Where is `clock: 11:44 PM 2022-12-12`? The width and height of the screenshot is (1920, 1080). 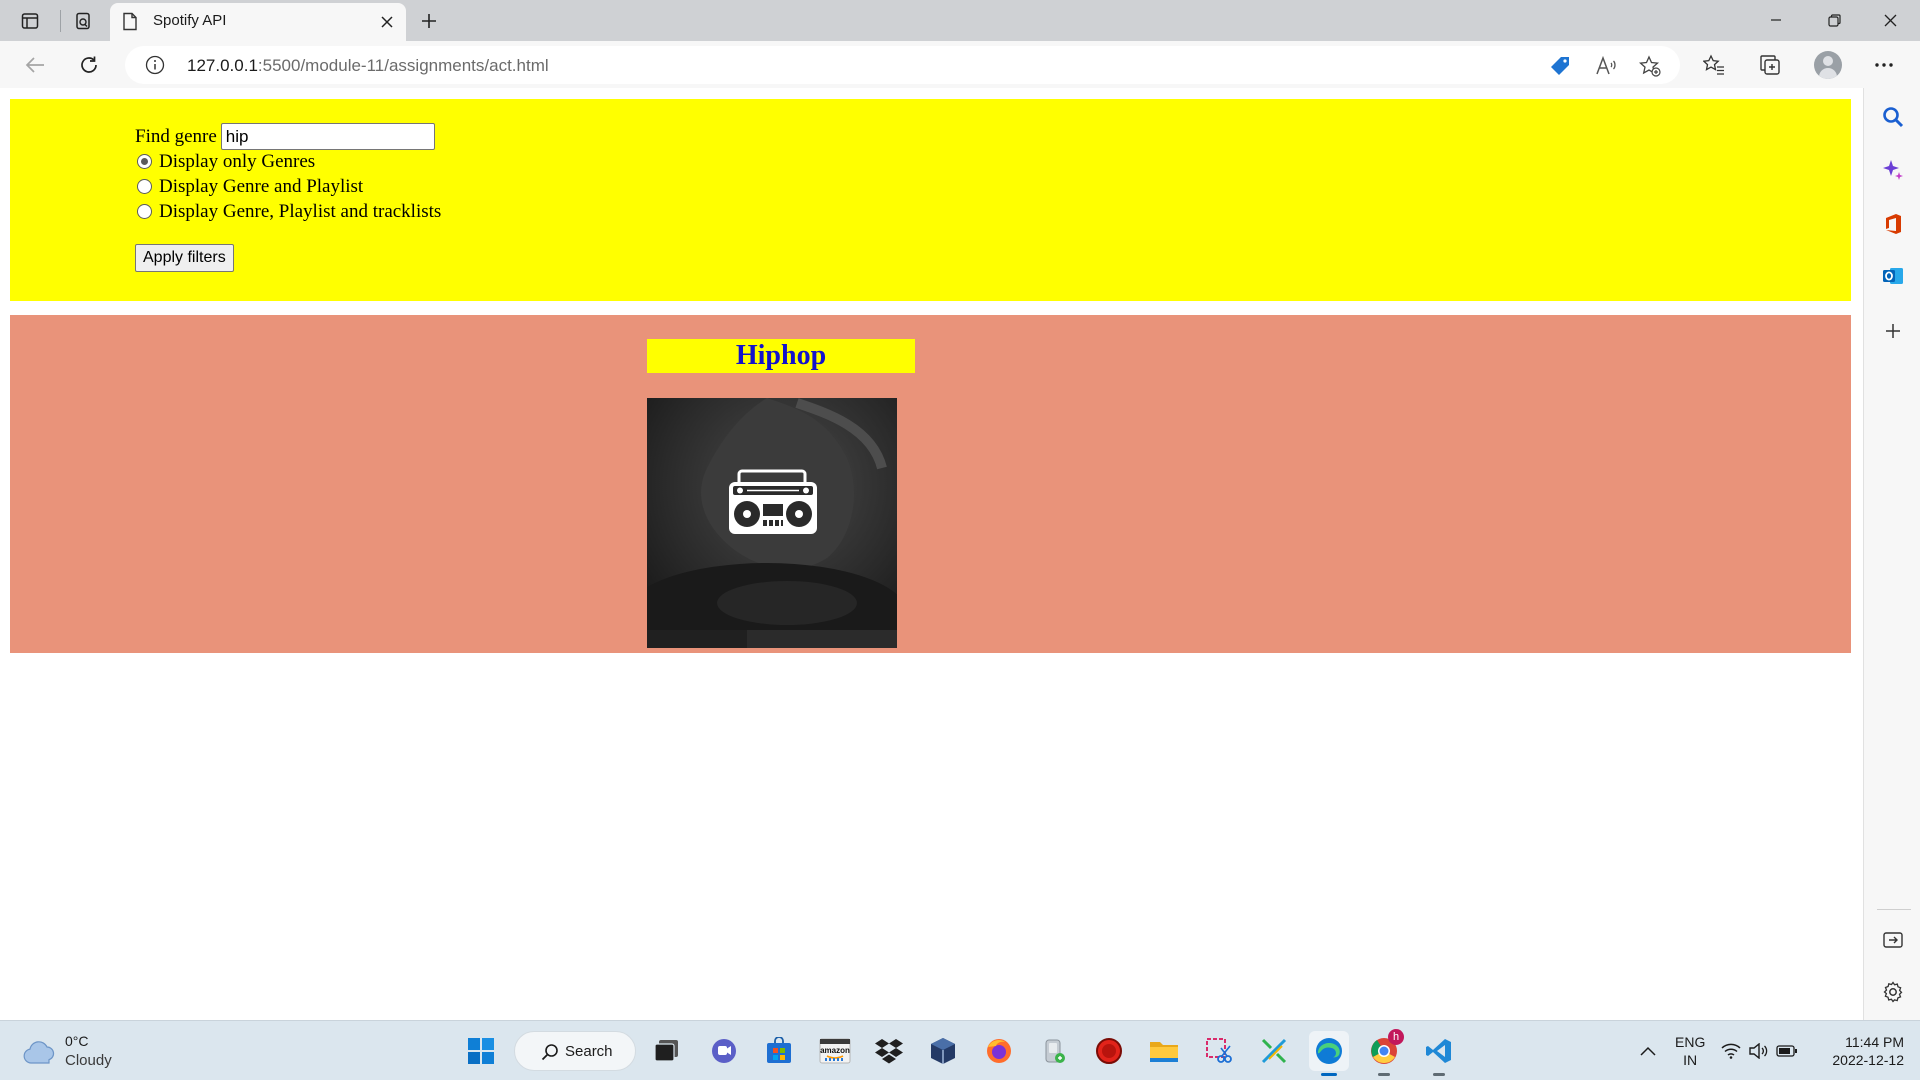
clock: 11:44 PM 2022-12-12 is located at coordinates (1866, 1051).